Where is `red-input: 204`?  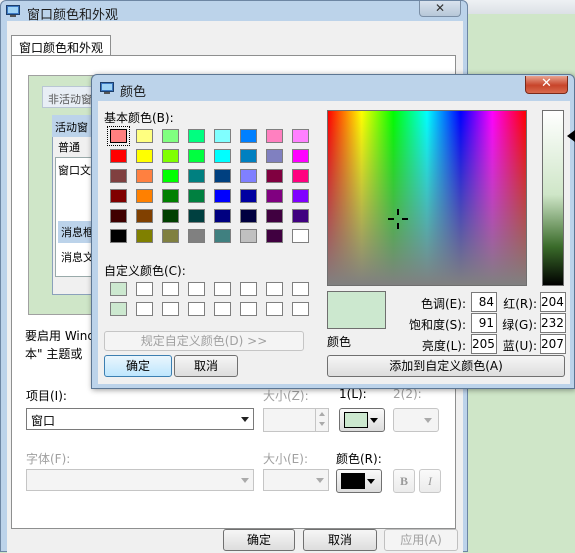 red-input: 204 is located at coordinates (553, 302).